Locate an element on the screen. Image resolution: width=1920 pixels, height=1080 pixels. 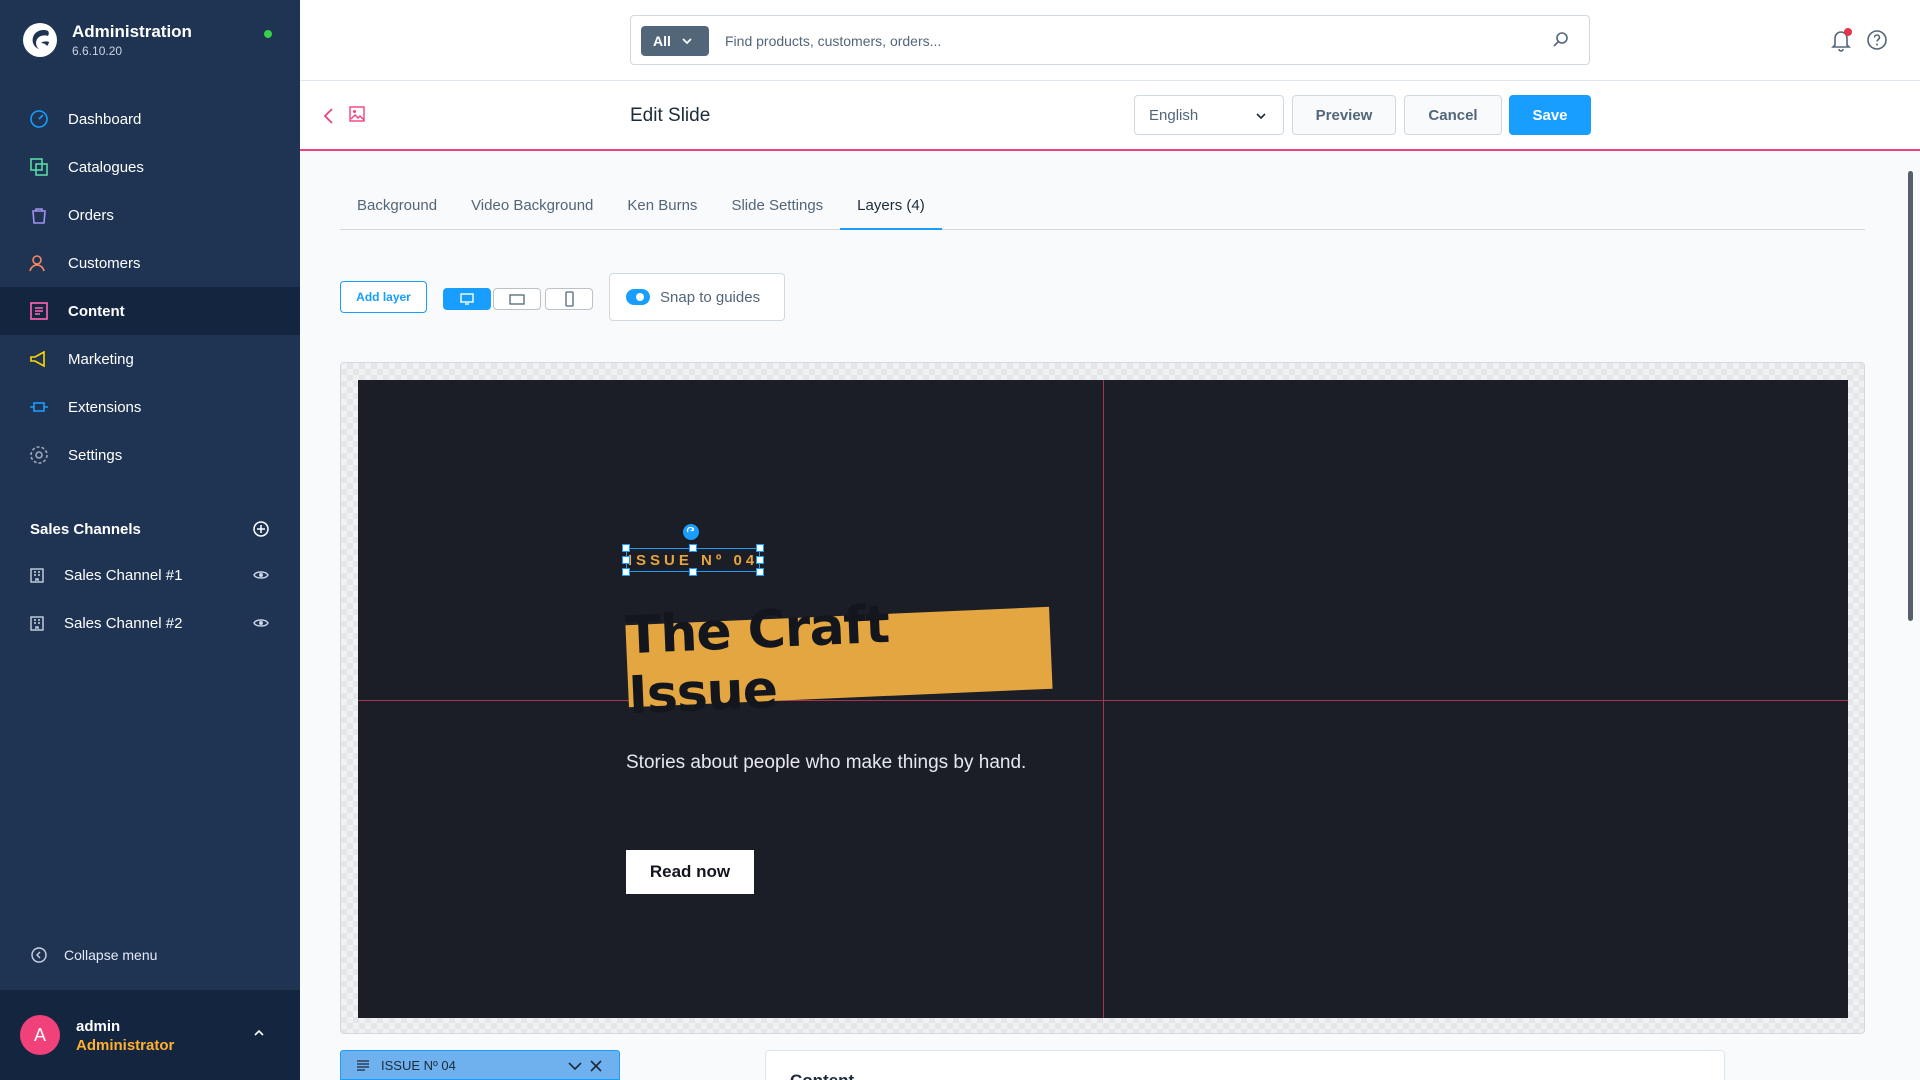
top-bar: All is located at coordinates (1110, 40).